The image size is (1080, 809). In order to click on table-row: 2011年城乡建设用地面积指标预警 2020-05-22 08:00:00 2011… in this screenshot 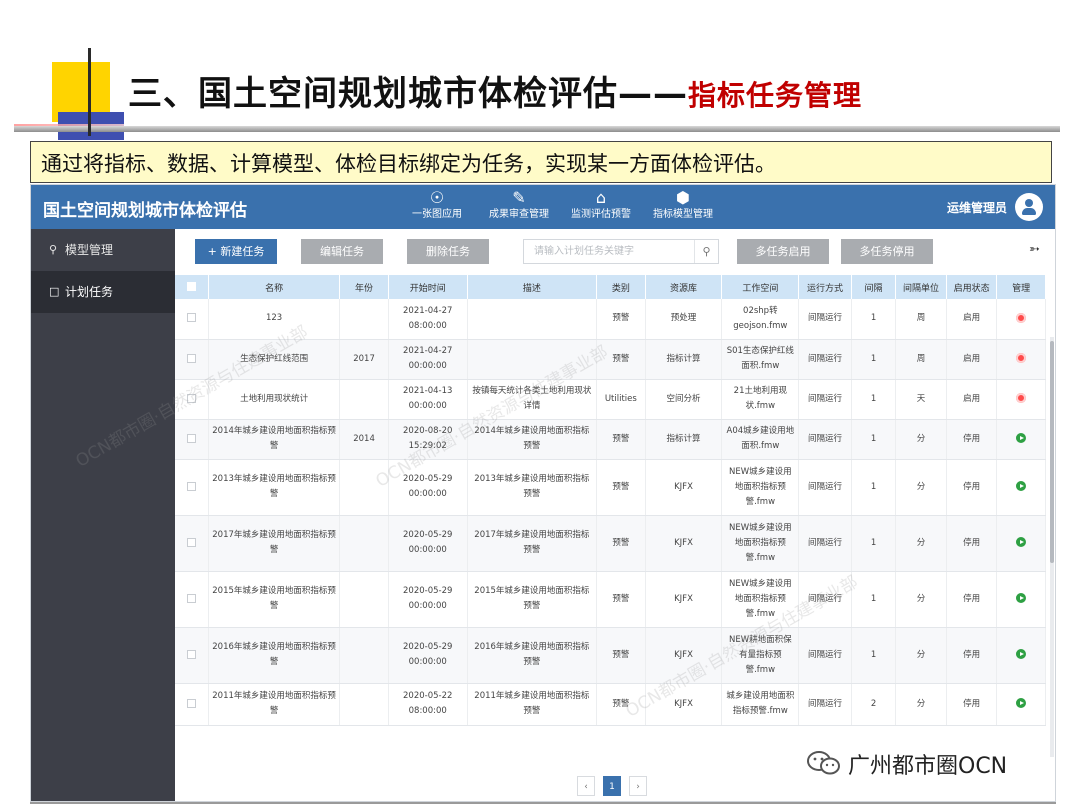, I will do `click(610, 704)`.